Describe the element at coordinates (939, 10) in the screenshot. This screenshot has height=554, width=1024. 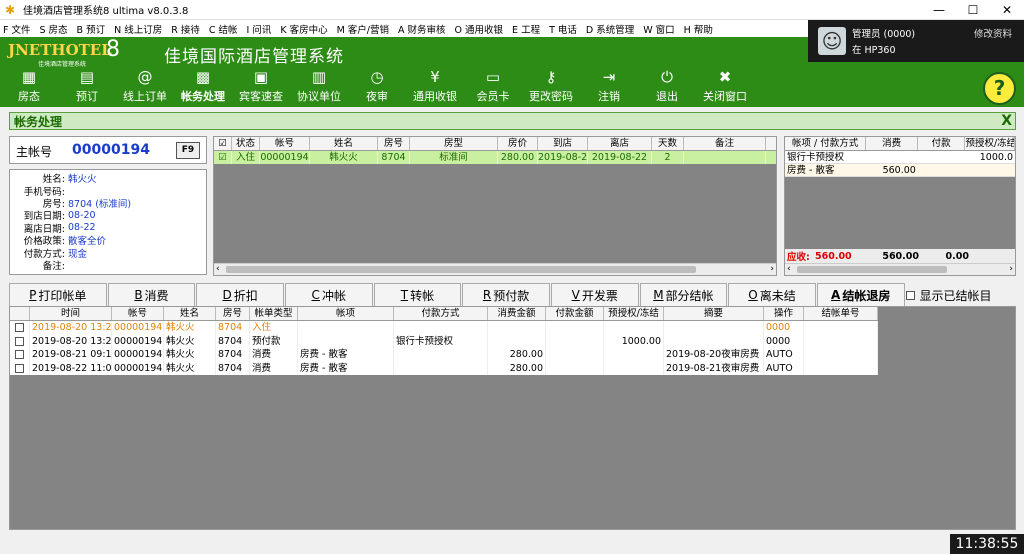
I see `minimize-button: —` at that location.